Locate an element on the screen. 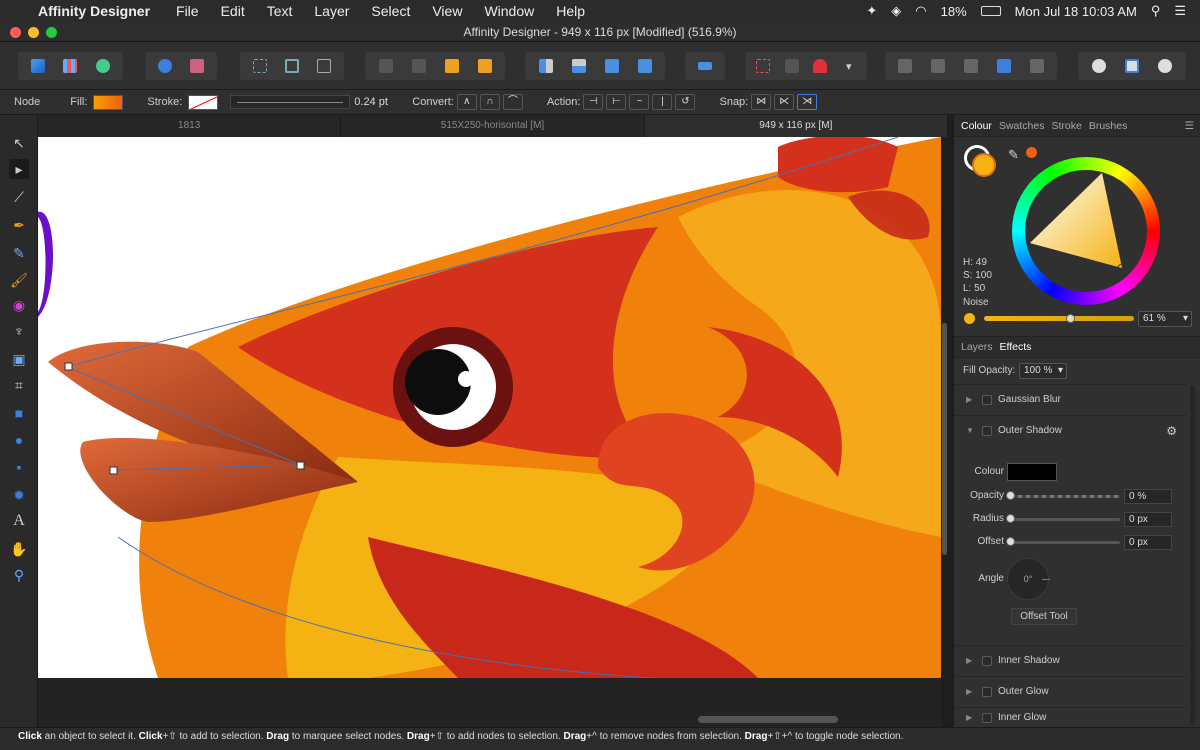 The width and height of the screenshot is (1200, 750). outer-glow-checkbox is located at coordinates (987, 691).